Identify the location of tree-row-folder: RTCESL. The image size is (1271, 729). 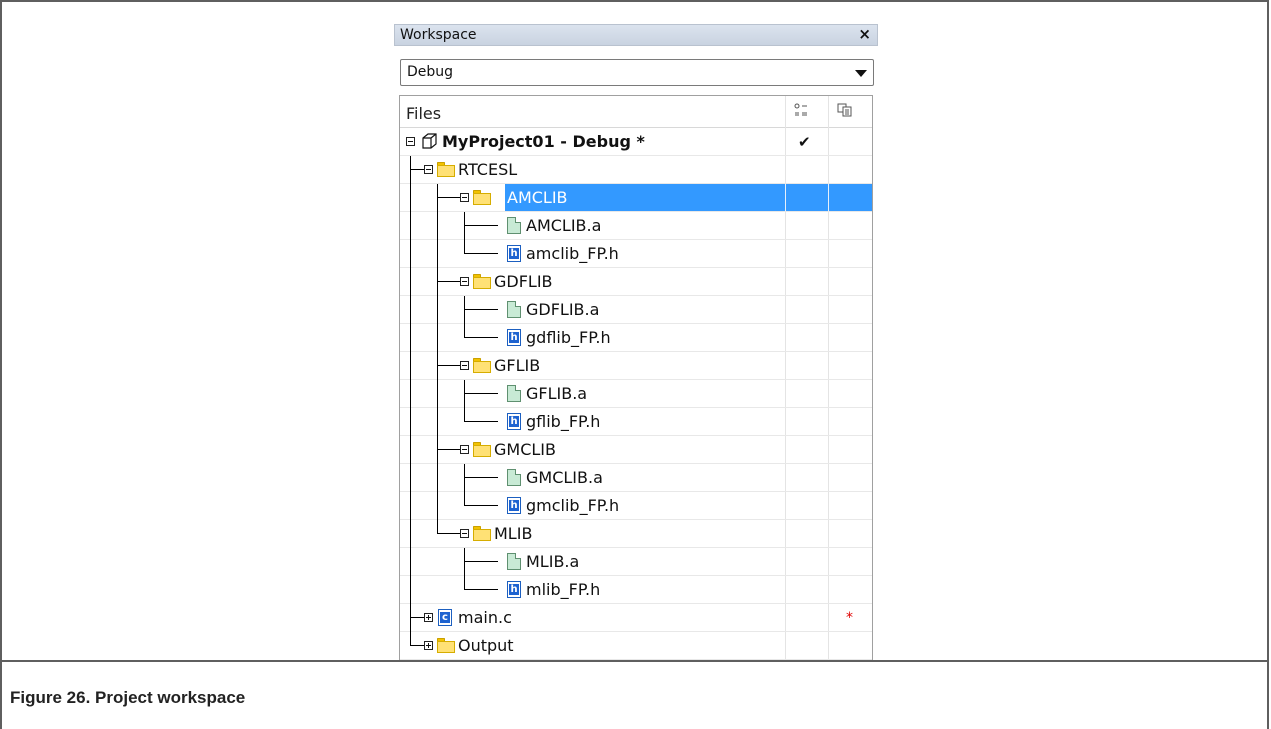
(636, 170).